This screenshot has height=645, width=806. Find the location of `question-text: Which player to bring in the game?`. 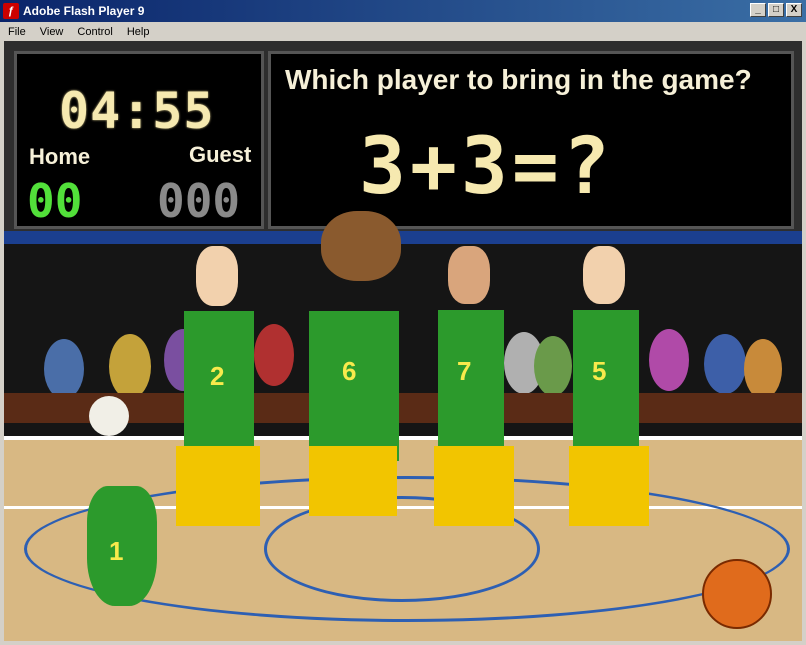

question-text: Which player to bring in the game? is located at coordinates (518, 79).